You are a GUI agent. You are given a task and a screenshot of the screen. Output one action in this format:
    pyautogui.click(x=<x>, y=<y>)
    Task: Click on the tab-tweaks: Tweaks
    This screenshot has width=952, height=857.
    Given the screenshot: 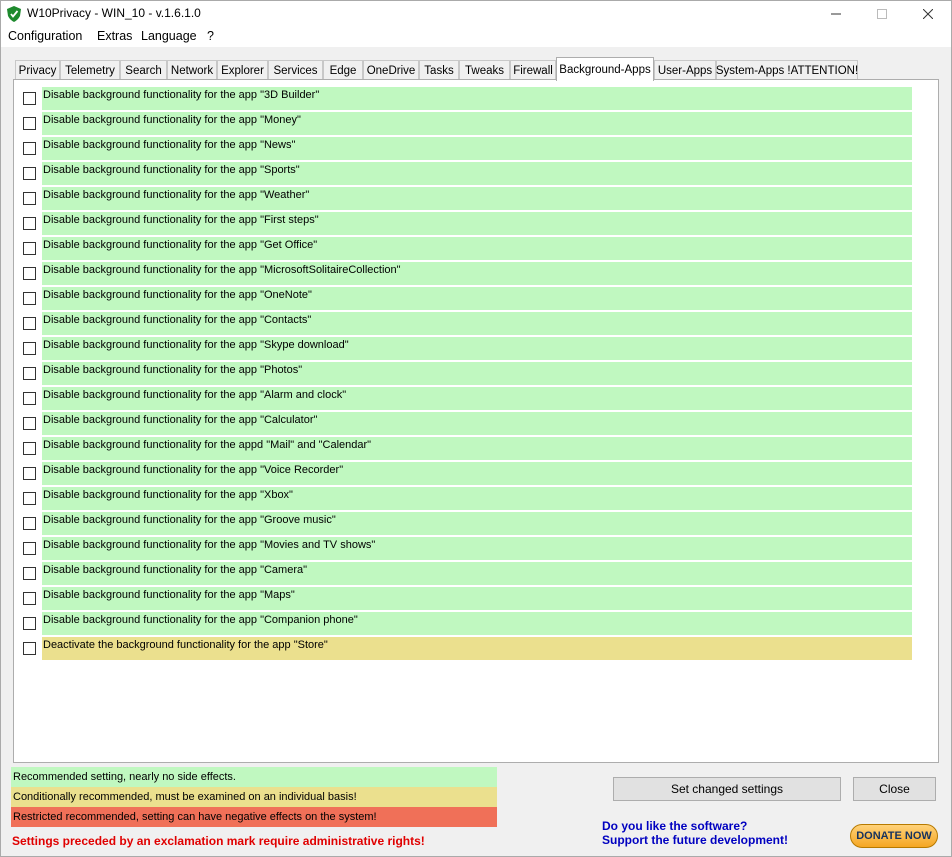 What is the action you would take?
    pyautogui.click(x=484, y=70)
    